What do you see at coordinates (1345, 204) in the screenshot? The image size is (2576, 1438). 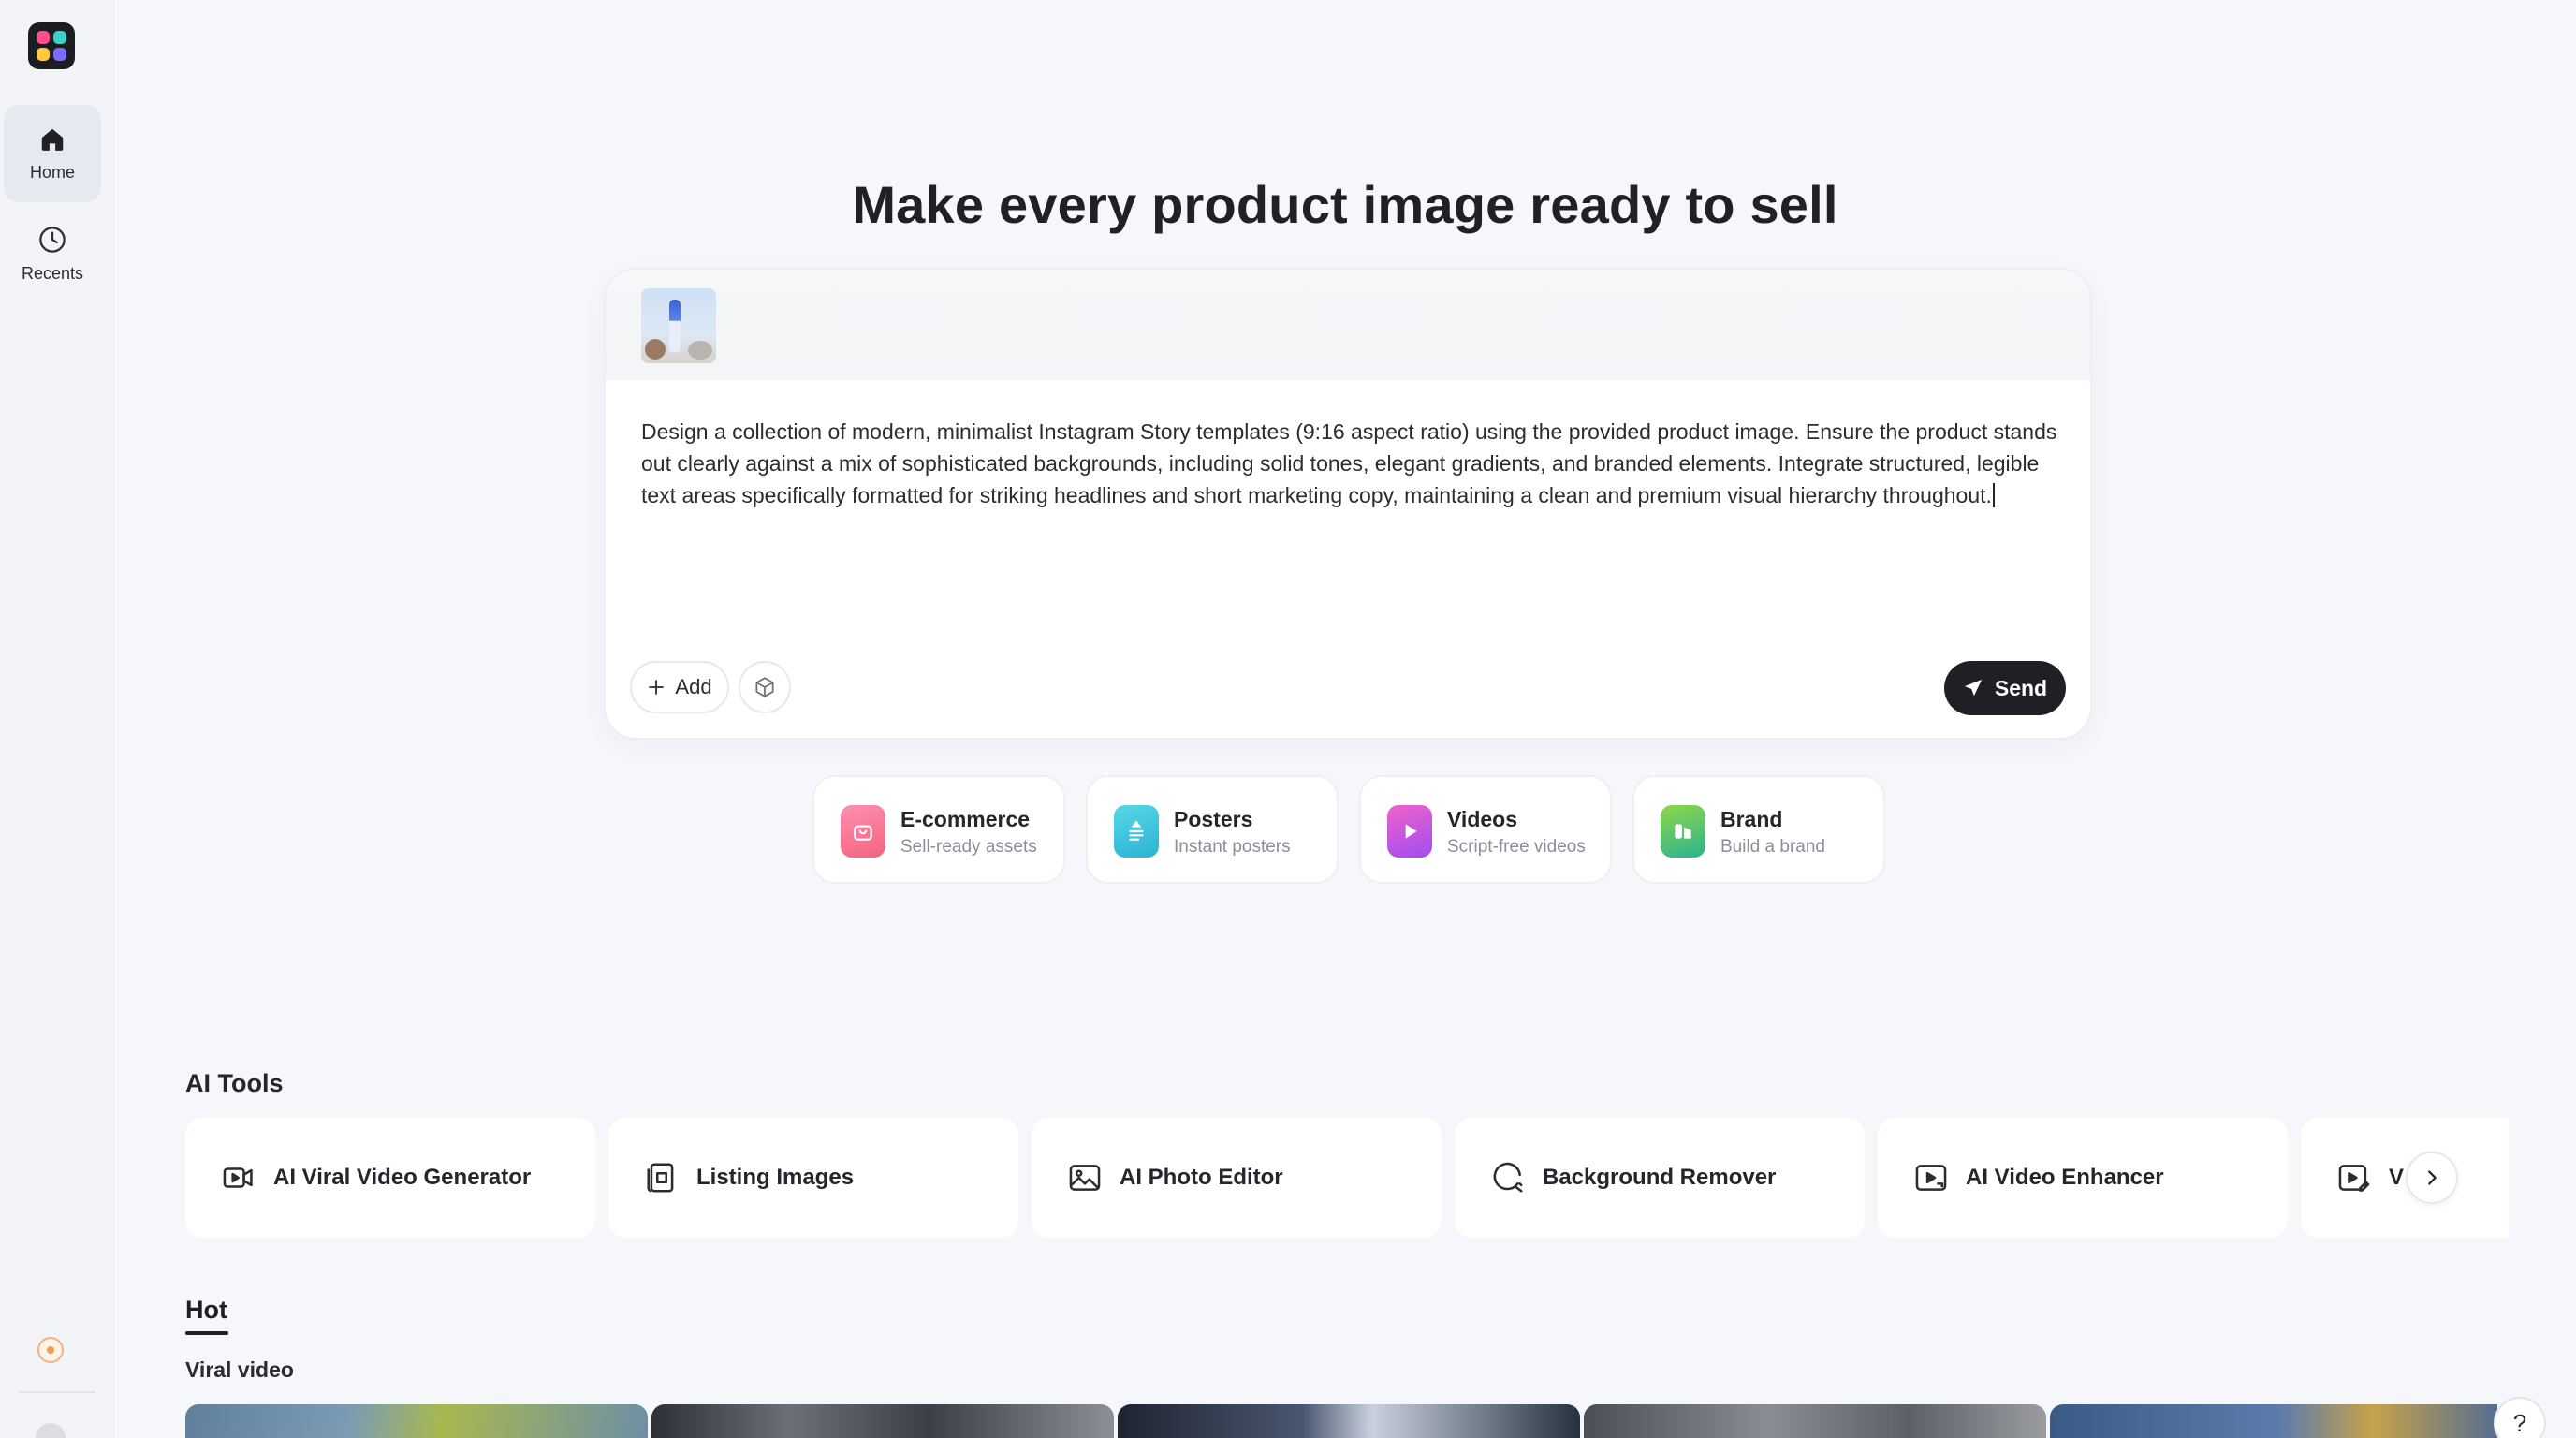 I see `page-title: Make every product image ready to sell` at bounding box center [1345, 204].